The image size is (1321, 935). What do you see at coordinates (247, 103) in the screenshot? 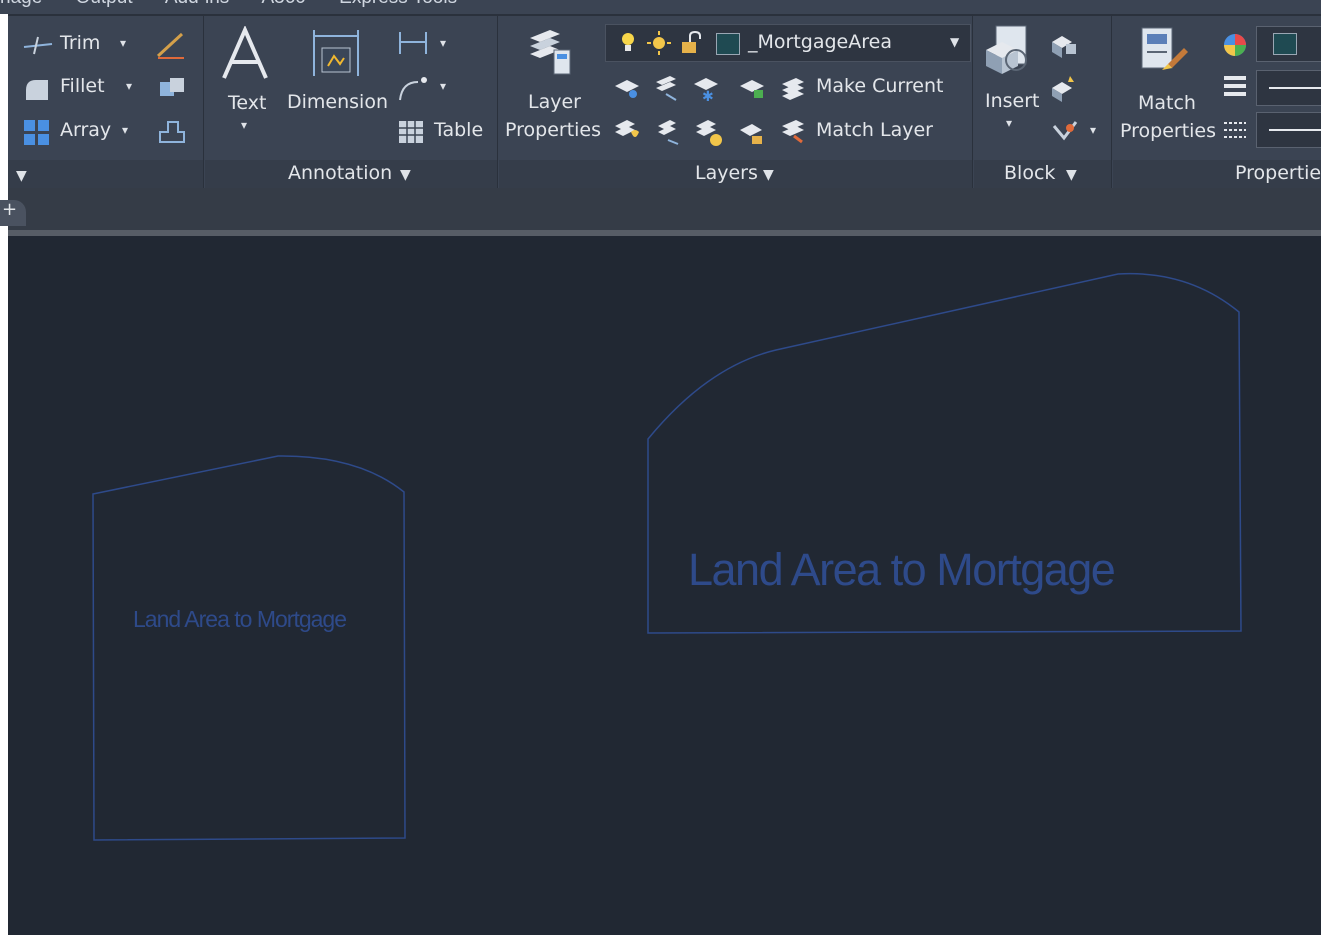
I see `text-button: Text` at bounding box center [247, 103].